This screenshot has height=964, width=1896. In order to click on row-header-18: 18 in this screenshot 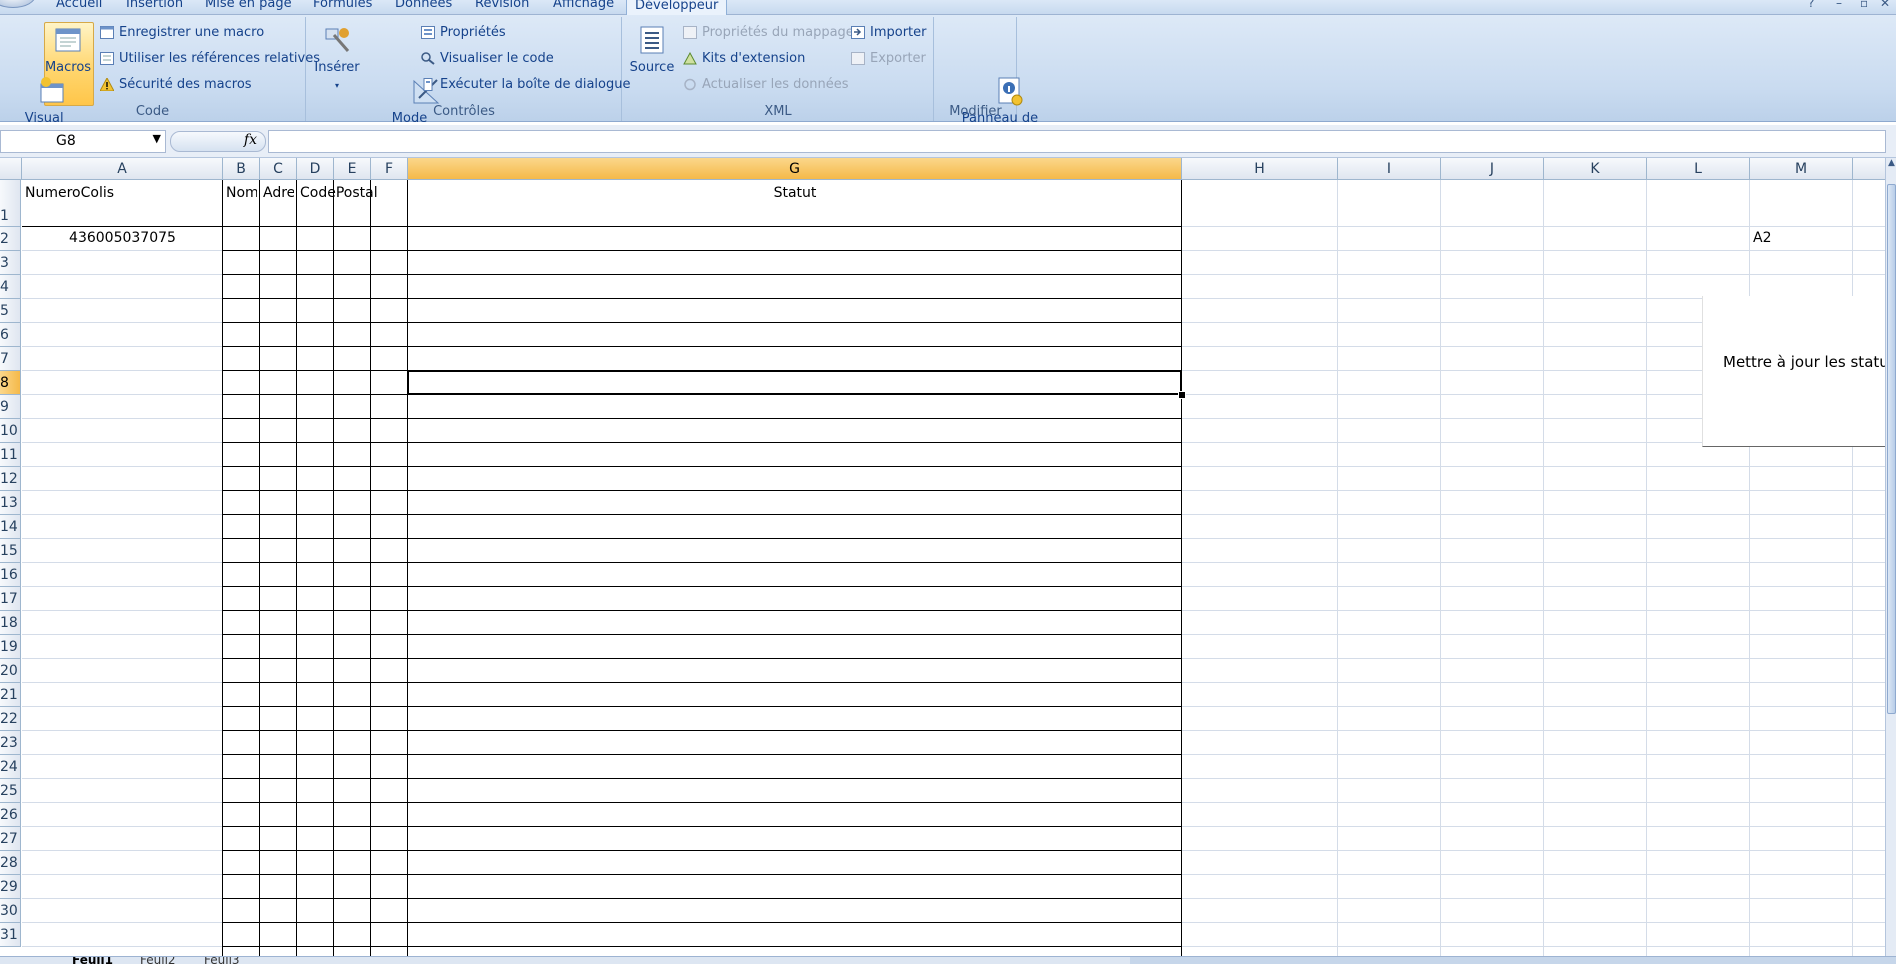, I will do `click(10, 623)`.